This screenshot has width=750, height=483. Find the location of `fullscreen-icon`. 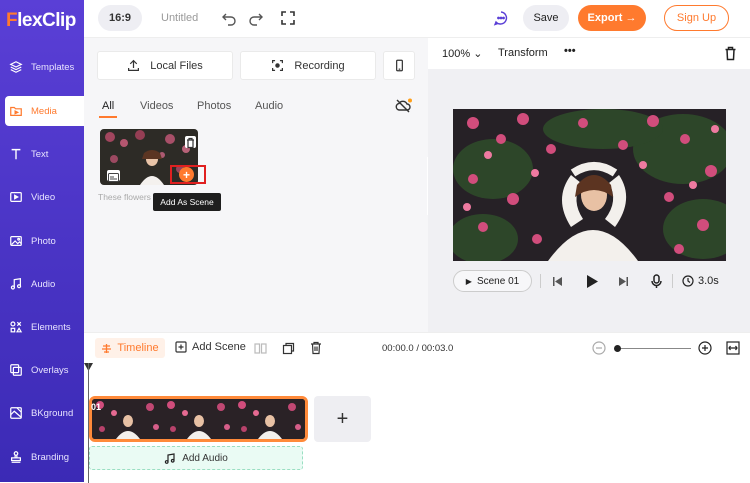

fullscreen-icon is located at coordinates (288, 18).